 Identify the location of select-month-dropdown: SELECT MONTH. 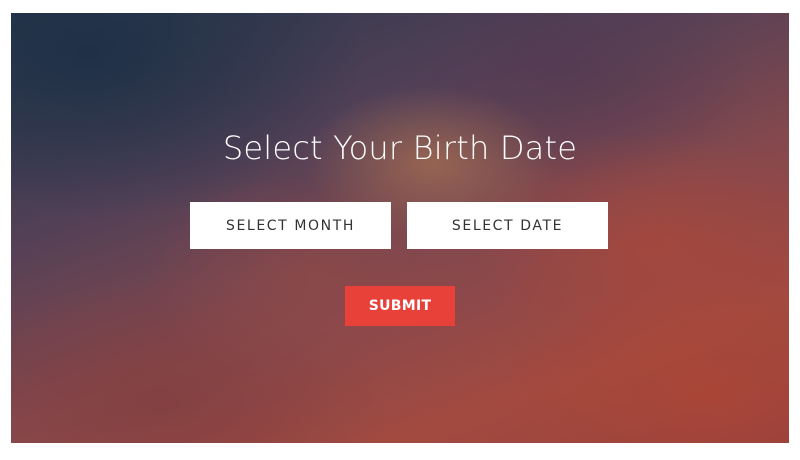
(290, 225).